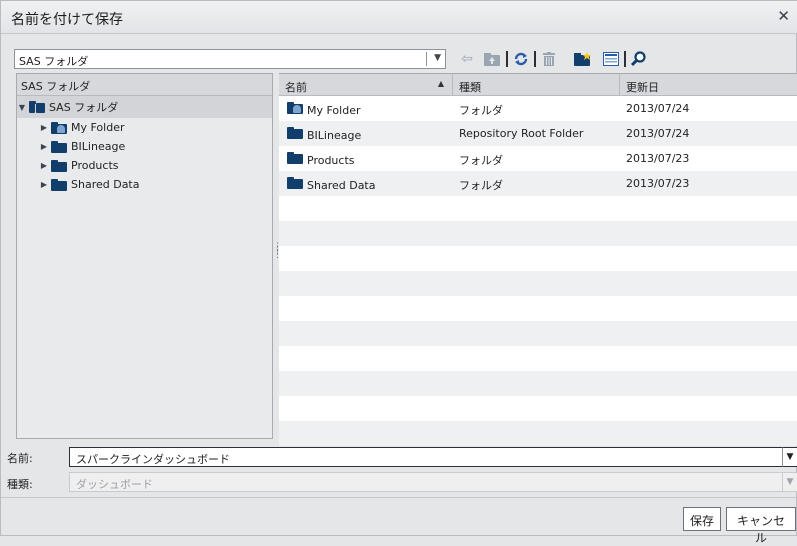 Image resolution: width=797 pixels, height=546 pixels. I want to click on sort-ascending-icon: ▲, so click(440, 83).